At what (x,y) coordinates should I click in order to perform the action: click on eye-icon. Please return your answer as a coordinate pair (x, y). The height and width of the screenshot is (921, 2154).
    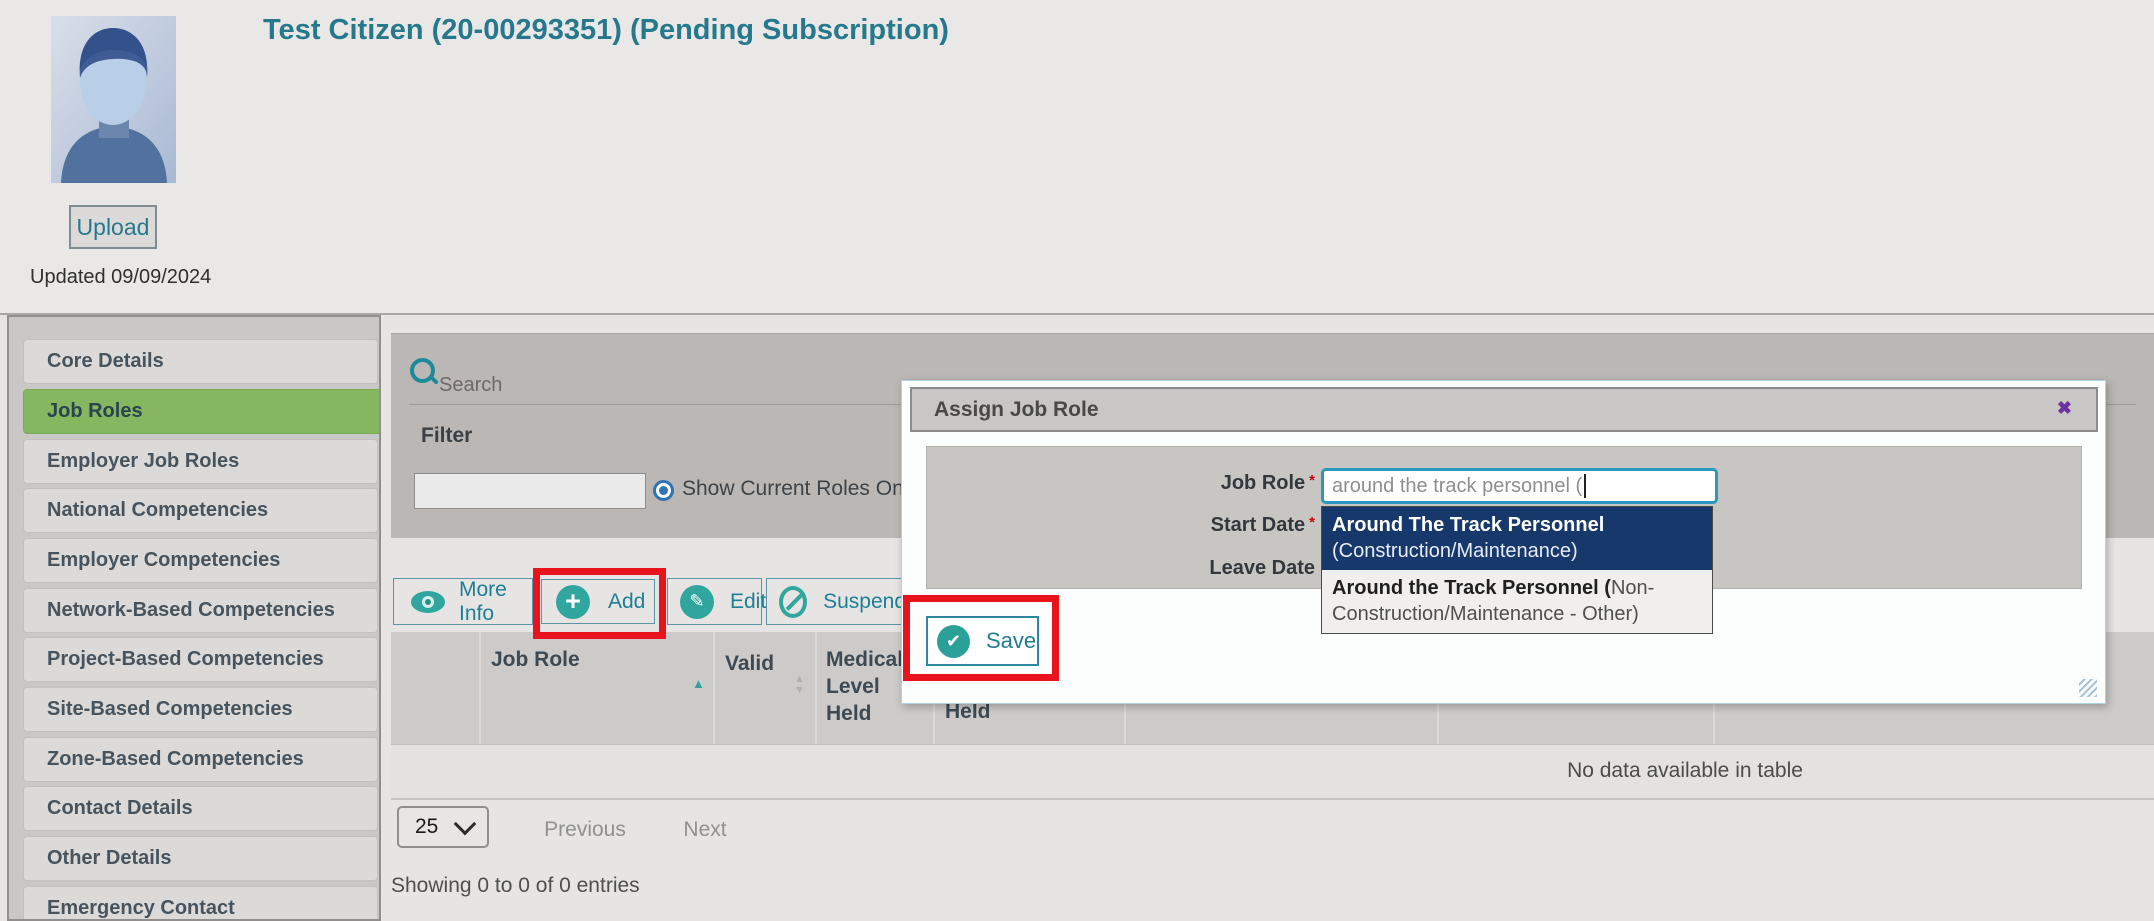
    Looking at the image, I should click on (428, 601).